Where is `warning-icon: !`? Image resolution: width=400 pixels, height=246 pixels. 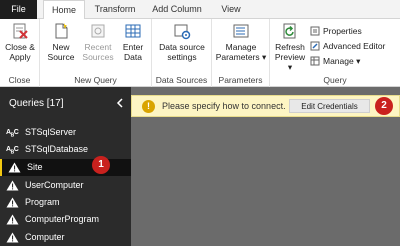
warning-icon: ! is located at coordinates (148, 106).